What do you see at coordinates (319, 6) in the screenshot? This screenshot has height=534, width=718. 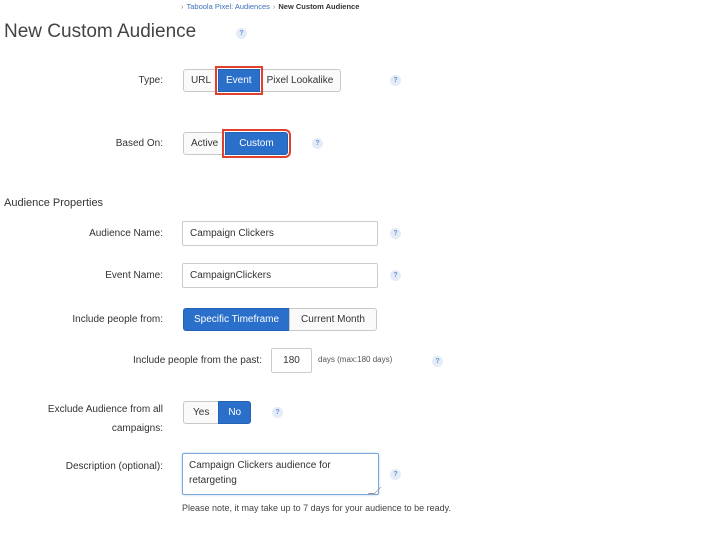 I see `breadcrumb-current: New Custom Audience` at bounding box center [319, 6].